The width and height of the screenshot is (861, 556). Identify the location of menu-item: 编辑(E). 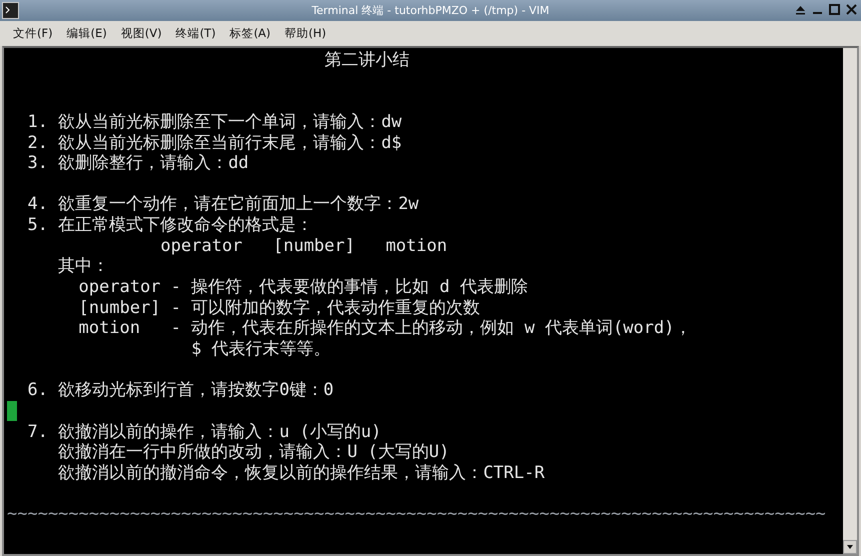
(87, 33).